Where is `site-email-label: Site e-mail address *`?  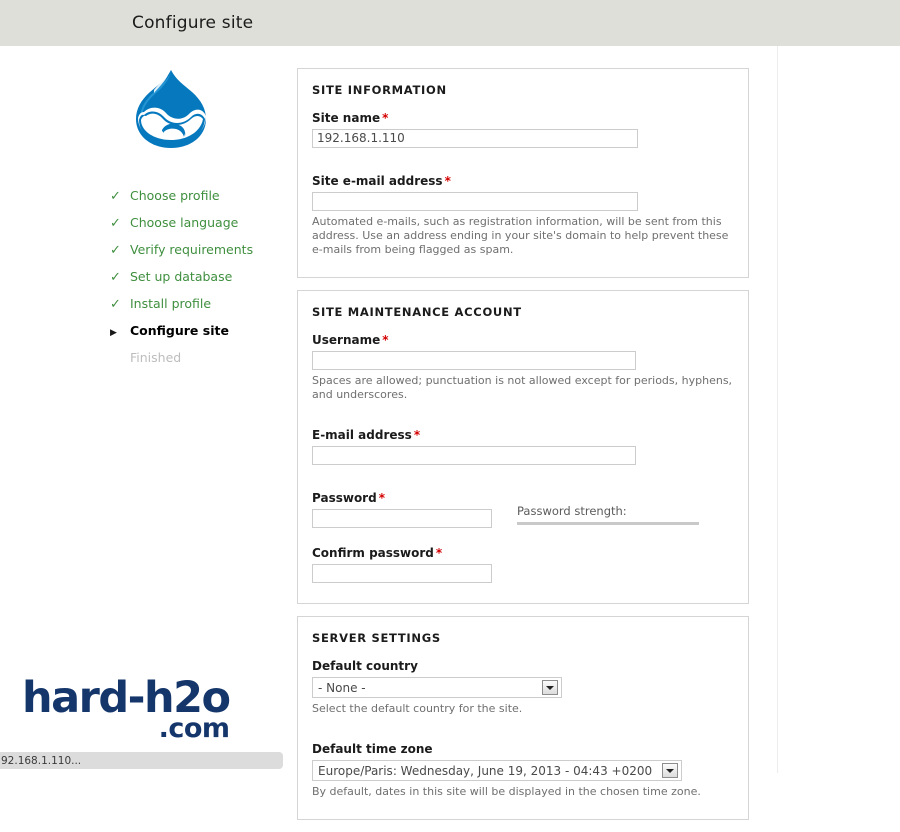 site-email-label: Site e-mail address * is located at coordinates (523, 181).